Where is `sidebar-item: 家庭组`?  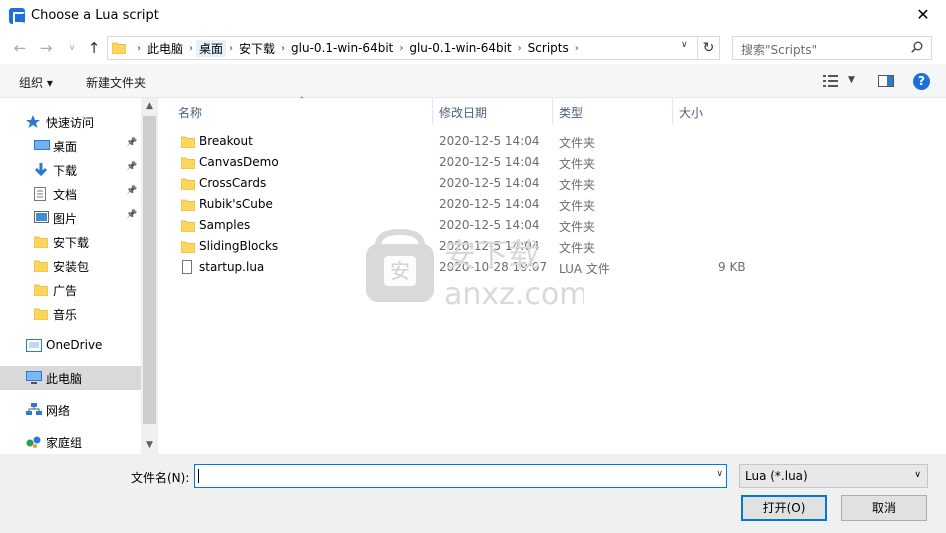
sidebar-item: 家庭组 is located at coordinates (70, 442).